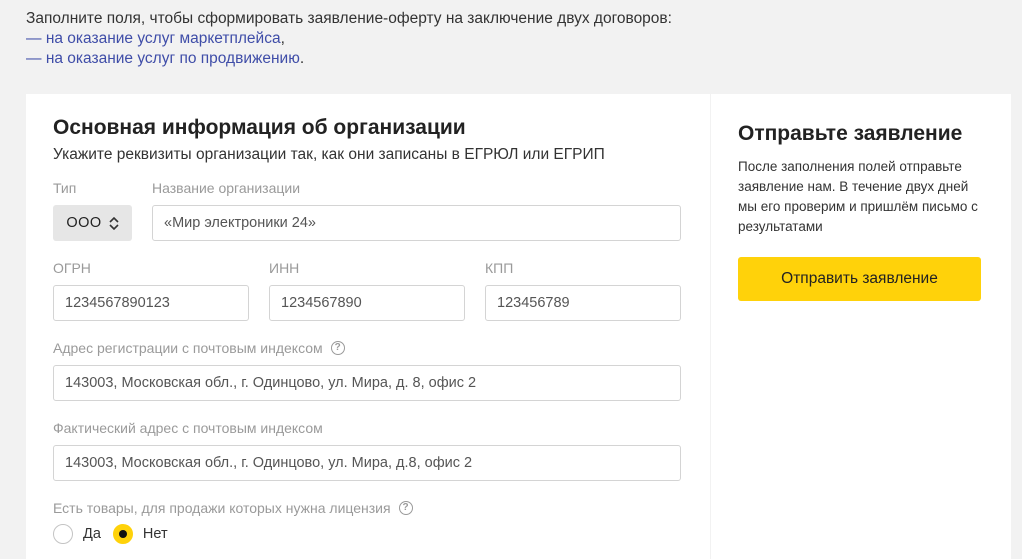  I want to click on inn-label: ИНН, so click(284, 268).